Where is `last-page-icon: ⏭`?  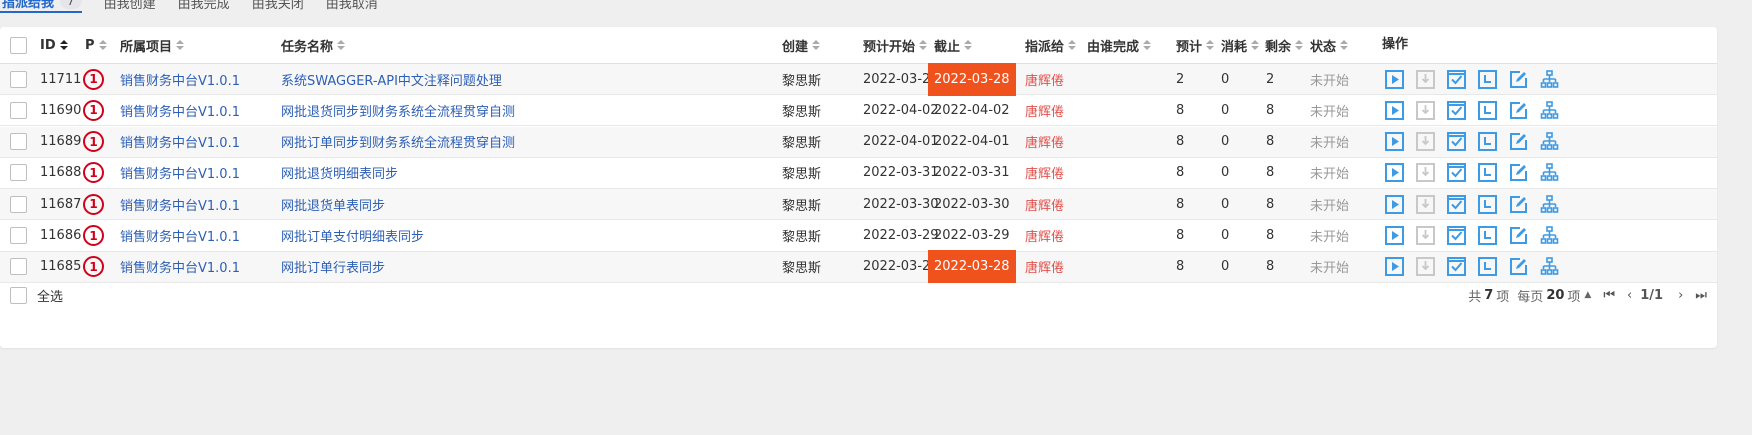 last-page-icon: ⏭ is located at coordinates (1701, 295).